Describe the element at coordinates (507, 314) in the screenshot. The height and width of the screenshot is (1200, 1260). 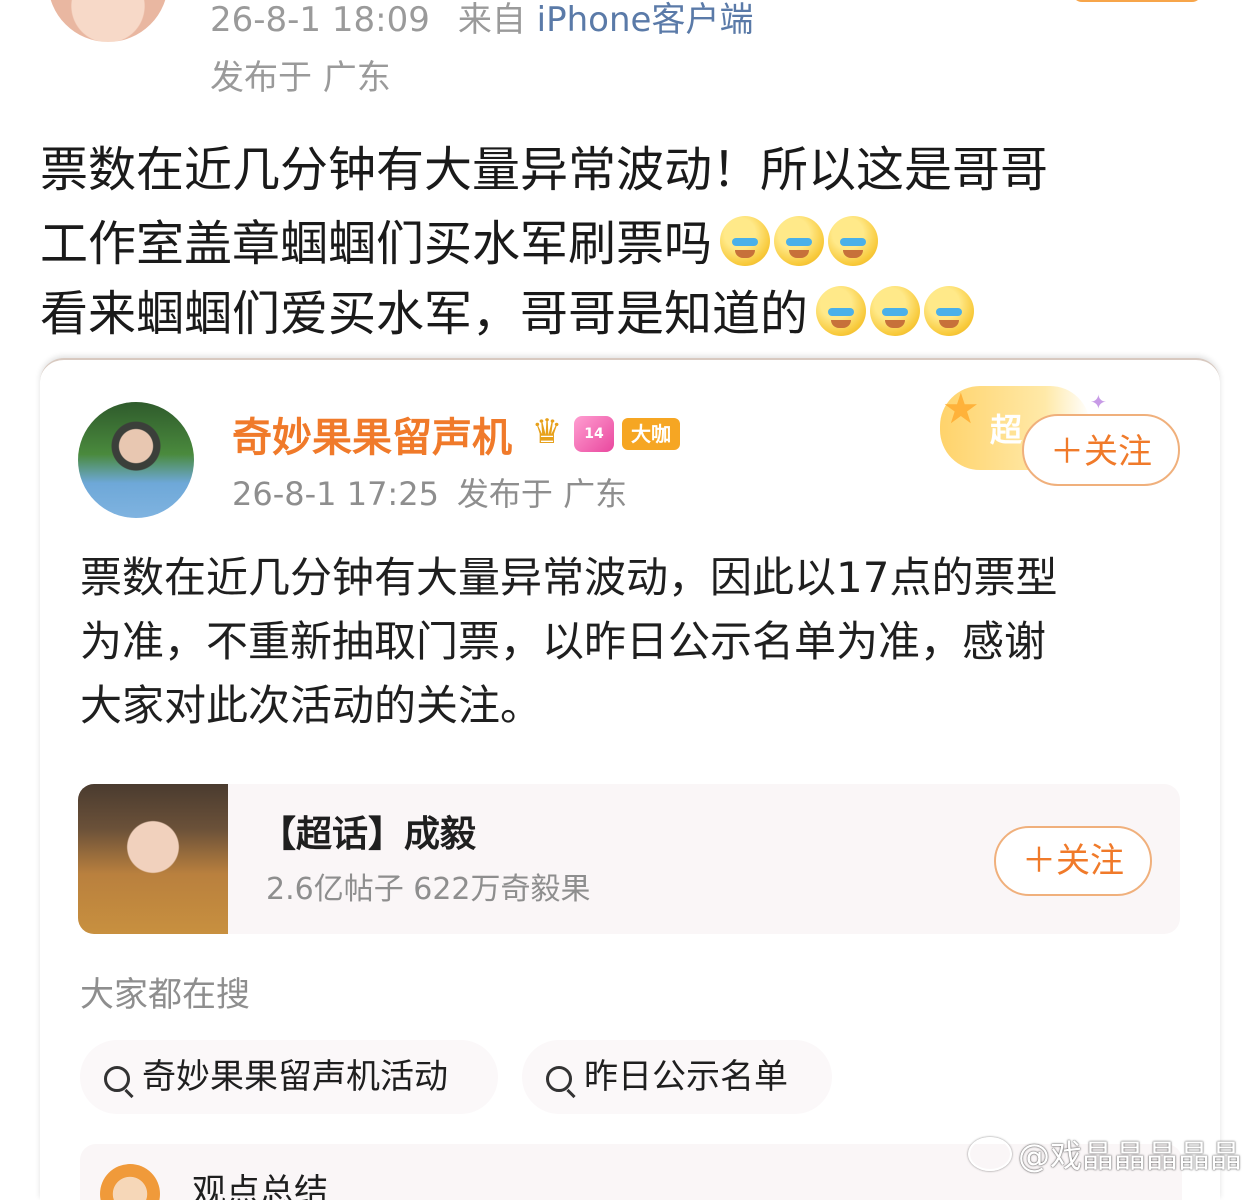
I see `post-text-line-3: 看来蝈蝈们爱买水军，哥哥是知道的` at that location.